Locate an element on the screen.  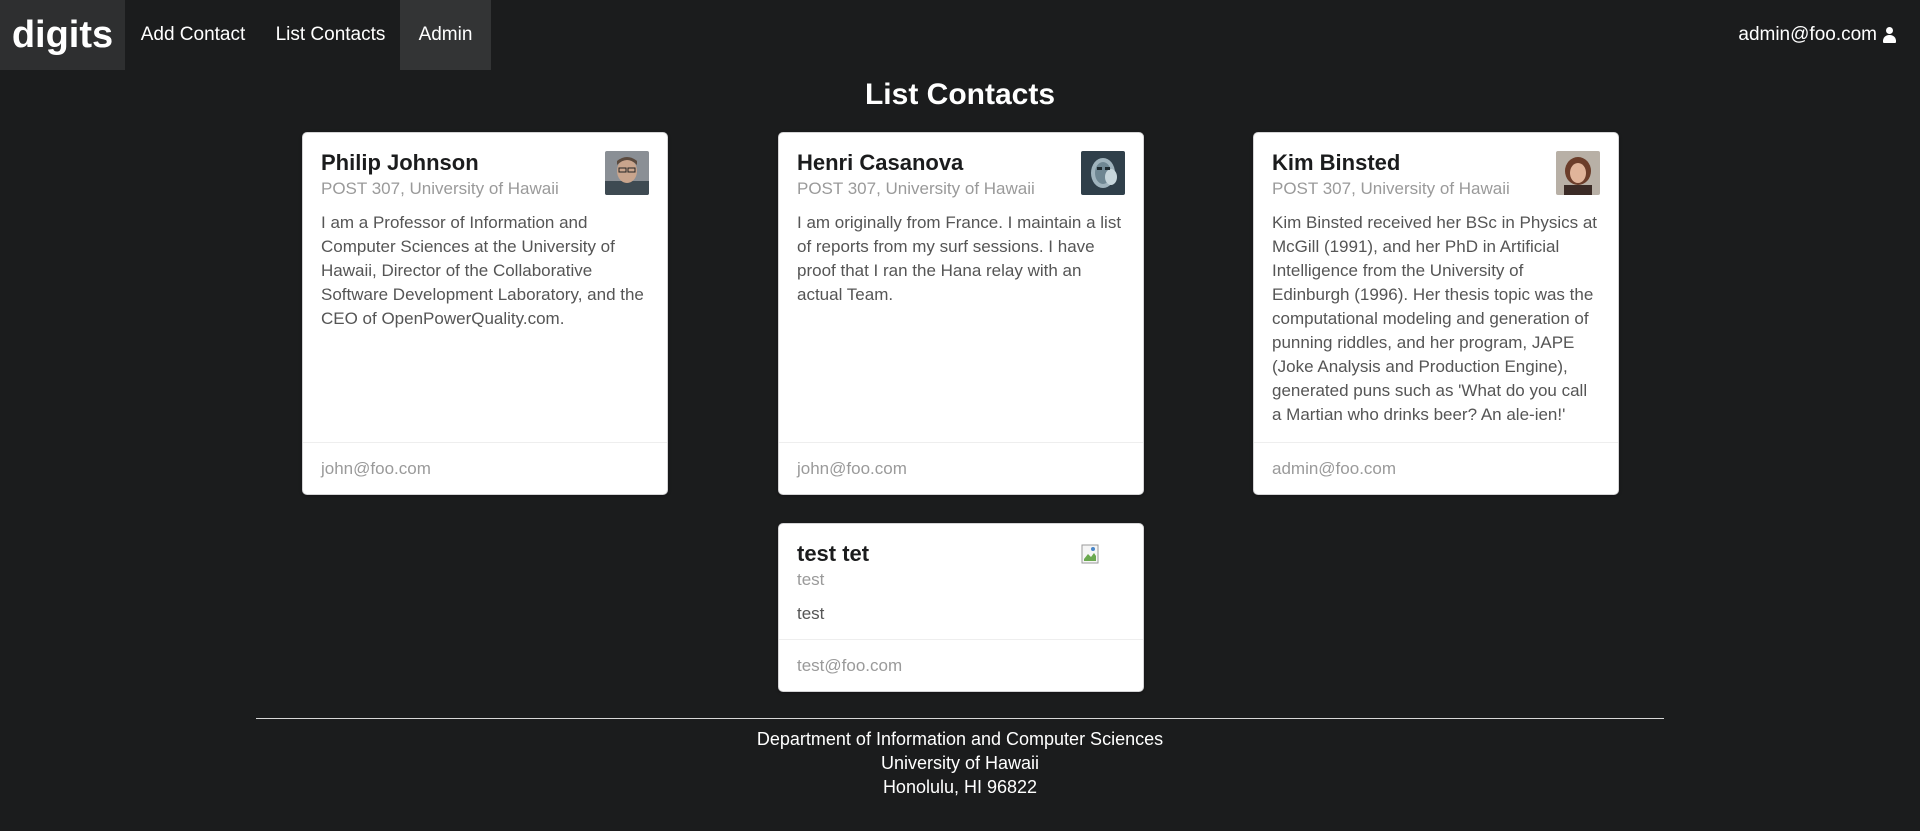
user-email: admin@foo.com is located at coordinates (1807, 34).